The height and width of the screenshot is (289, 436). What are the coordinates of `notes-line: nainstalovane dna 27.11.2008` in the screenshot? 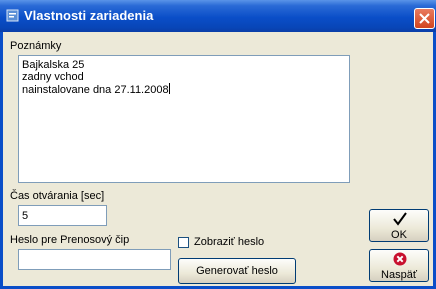 It's located at (95, 90).